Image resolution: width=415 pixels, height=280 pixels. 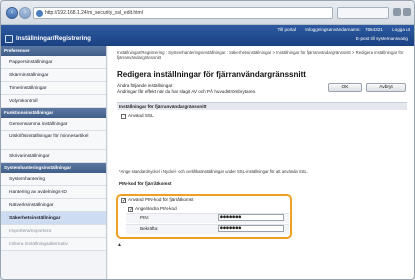 I want to click on back-icon: ‹, so click(x=12, y=13).